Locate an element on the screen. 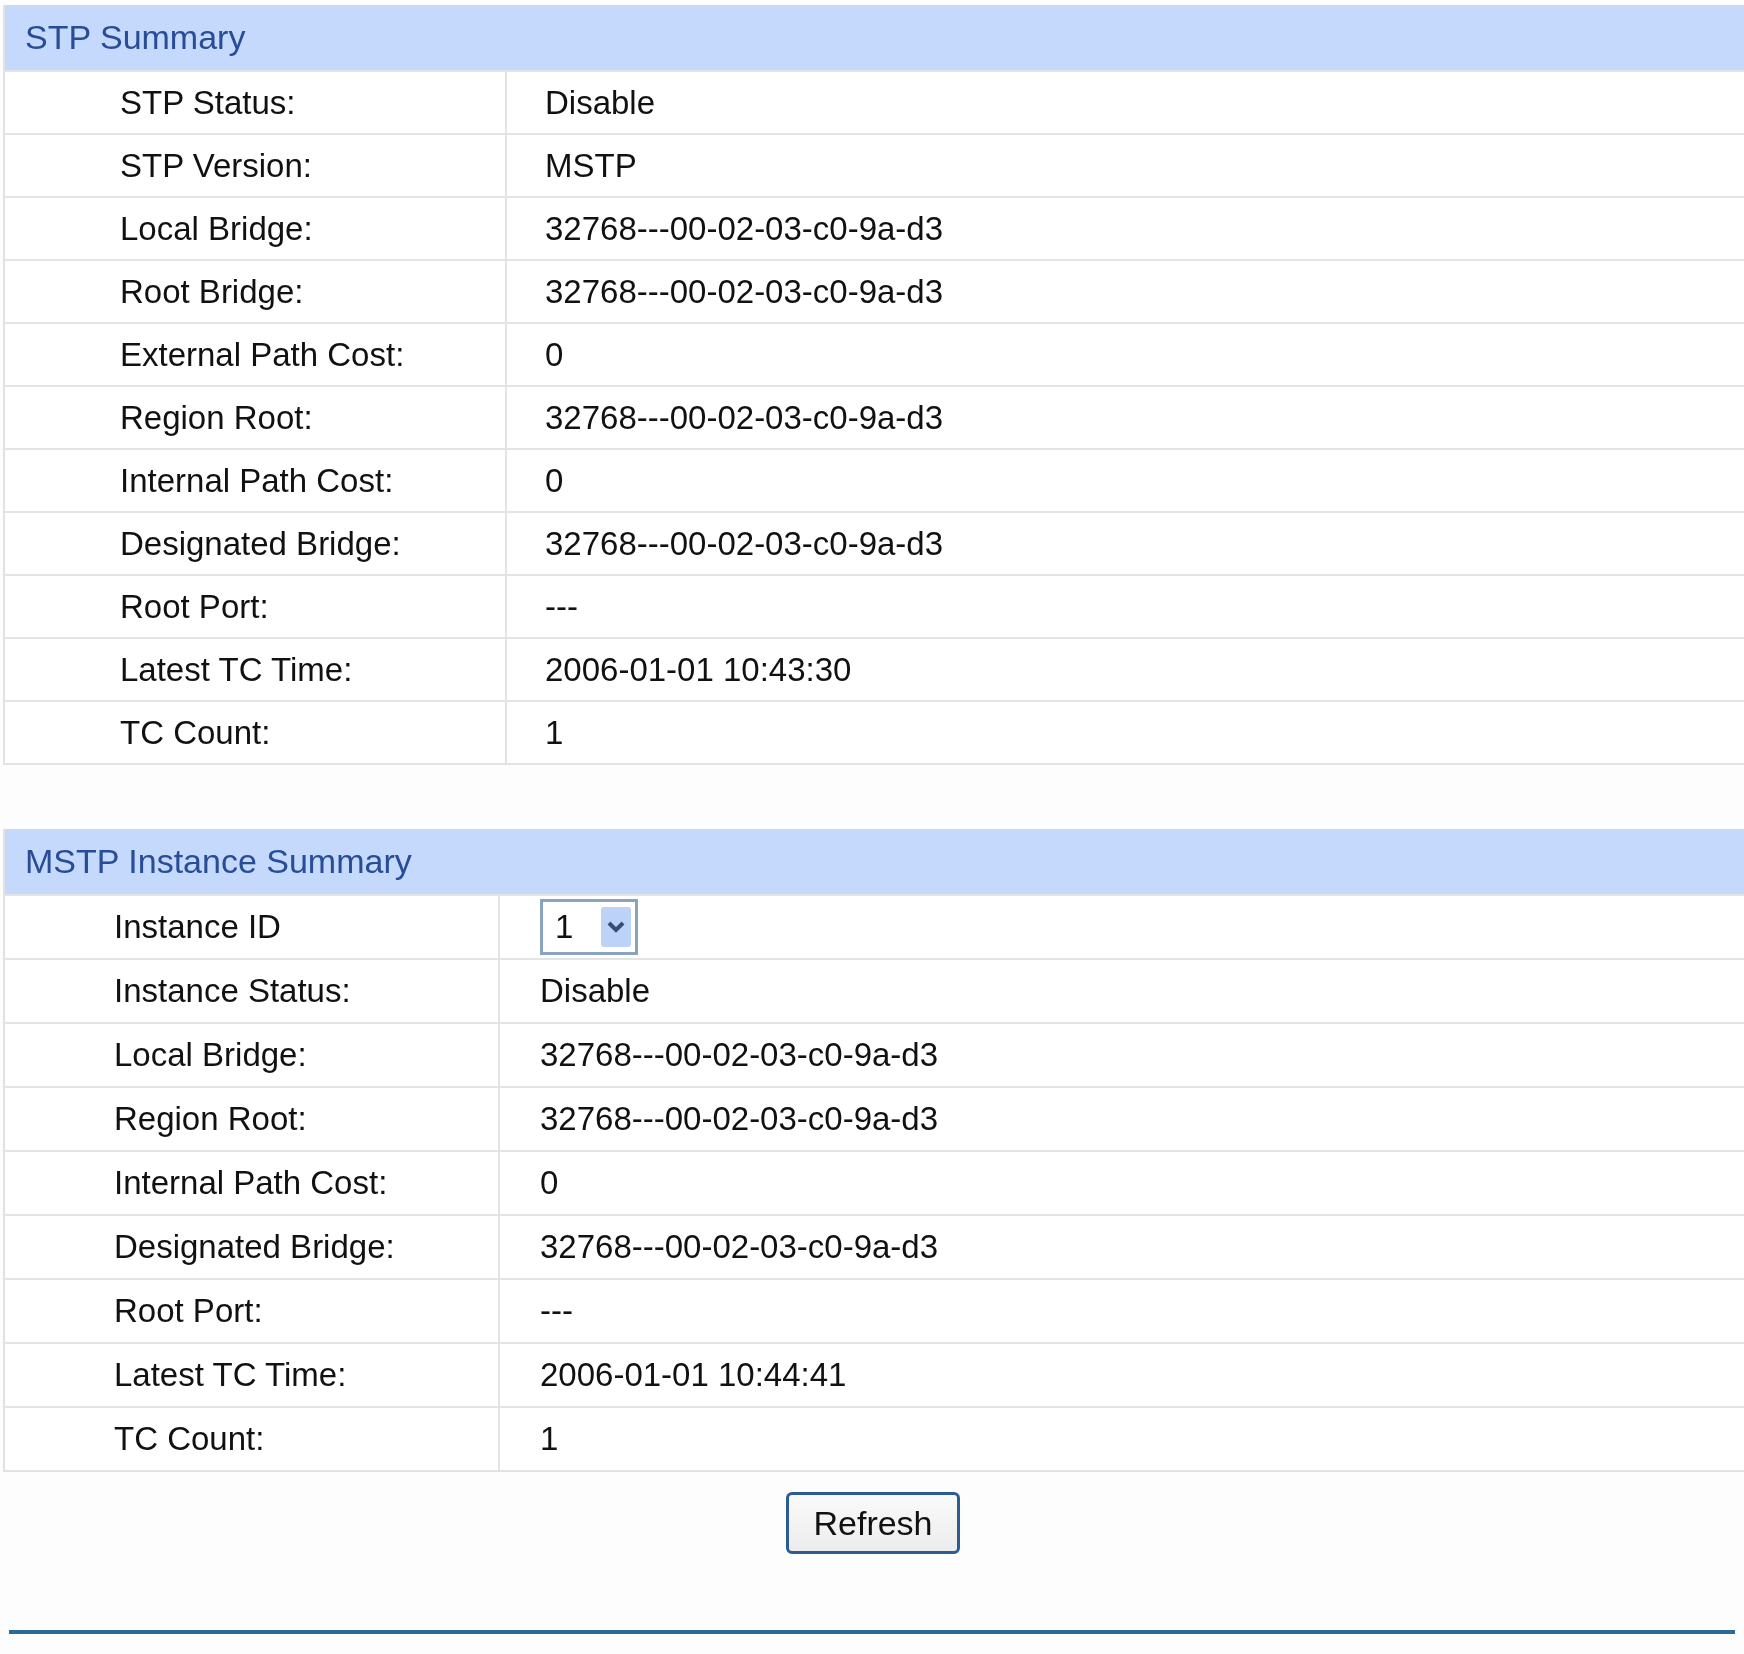 The image size is (1744, 1654). refresh-button: Refresh is located at coordinates (873, 1523).